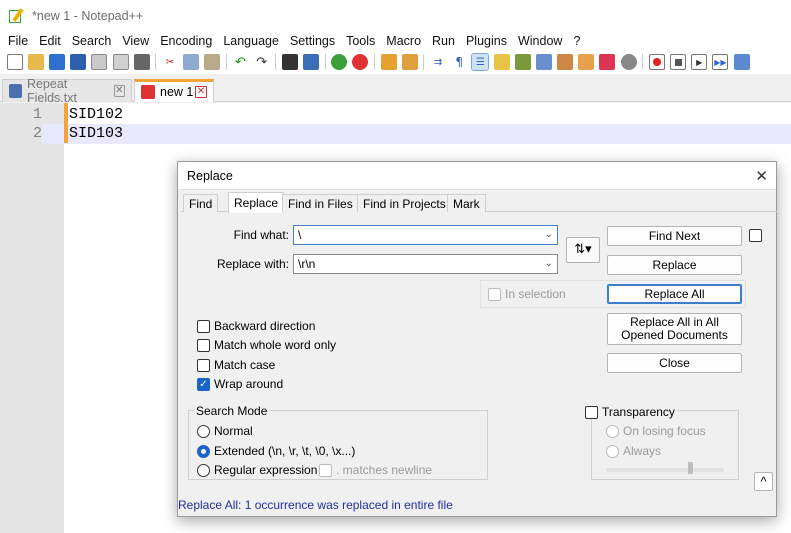 Image resolution: width=791 pixels, height=533 pixels. What do you see at coordinates (225, 431) in the screenshot?
I see `mode-normal-radio: Normal` at bounding box center [225, 431].